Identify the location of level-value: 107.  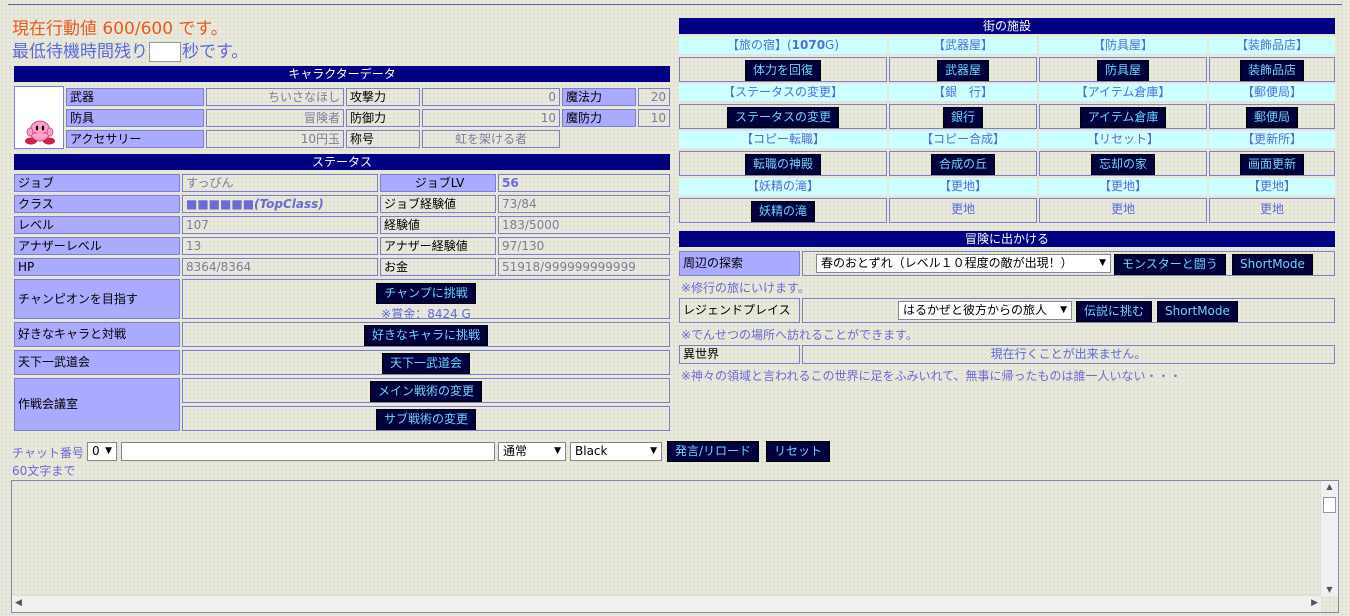
(280, 225).